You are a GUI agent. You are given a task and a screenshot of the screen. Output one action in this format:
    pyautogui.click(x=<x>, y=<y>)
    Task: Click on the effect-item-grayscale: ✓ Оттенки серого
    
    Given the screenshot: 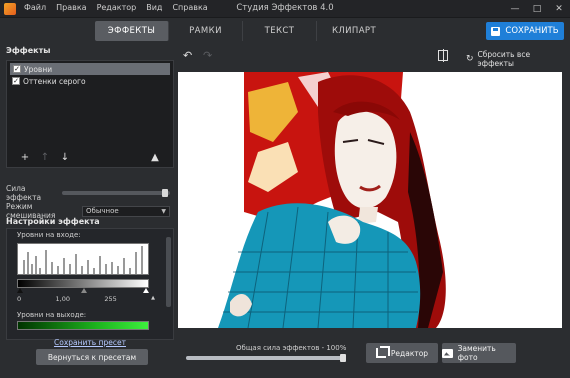 What is the action you would take?
    pyautogui.click(x=90, y=81)
    